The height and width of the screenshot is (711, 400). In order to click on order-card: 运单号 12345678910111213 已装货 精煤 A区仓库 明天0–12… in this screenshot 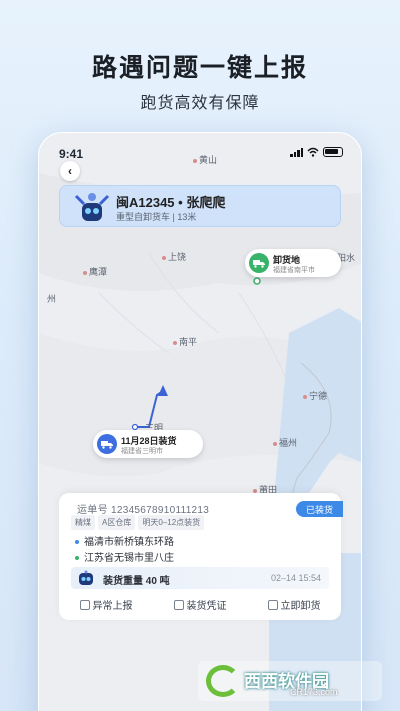, I will do `click(201, 556)`.